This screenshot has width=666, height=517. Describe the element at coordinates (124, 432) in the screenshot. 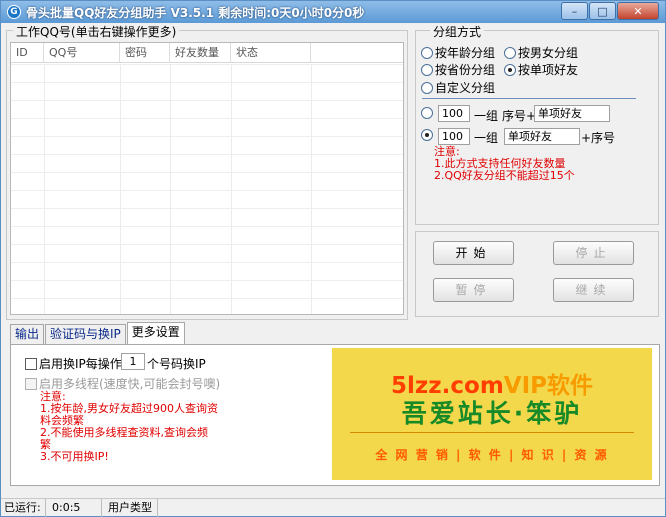

I see `note-line: 2.不能使用多线程查资料,查询会频` at that location.